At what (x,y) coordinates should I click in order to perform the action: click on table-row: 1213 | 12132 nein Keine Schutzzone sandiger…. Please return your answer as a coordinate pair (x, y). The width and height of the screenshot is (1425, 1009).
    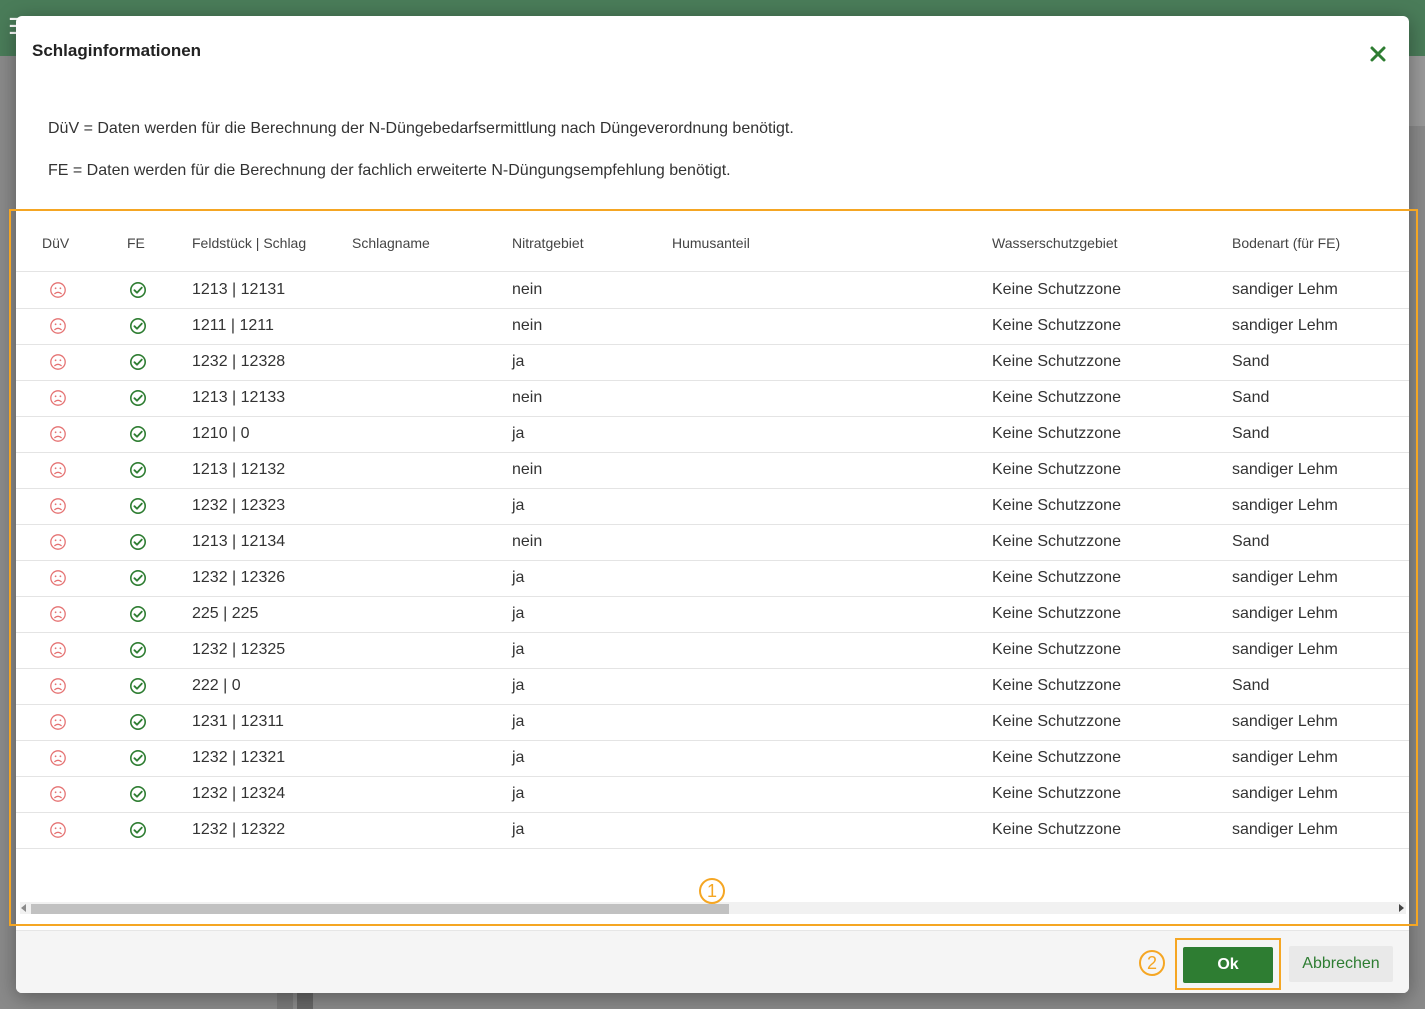
    Looking at the image, I should click on (712, 470).